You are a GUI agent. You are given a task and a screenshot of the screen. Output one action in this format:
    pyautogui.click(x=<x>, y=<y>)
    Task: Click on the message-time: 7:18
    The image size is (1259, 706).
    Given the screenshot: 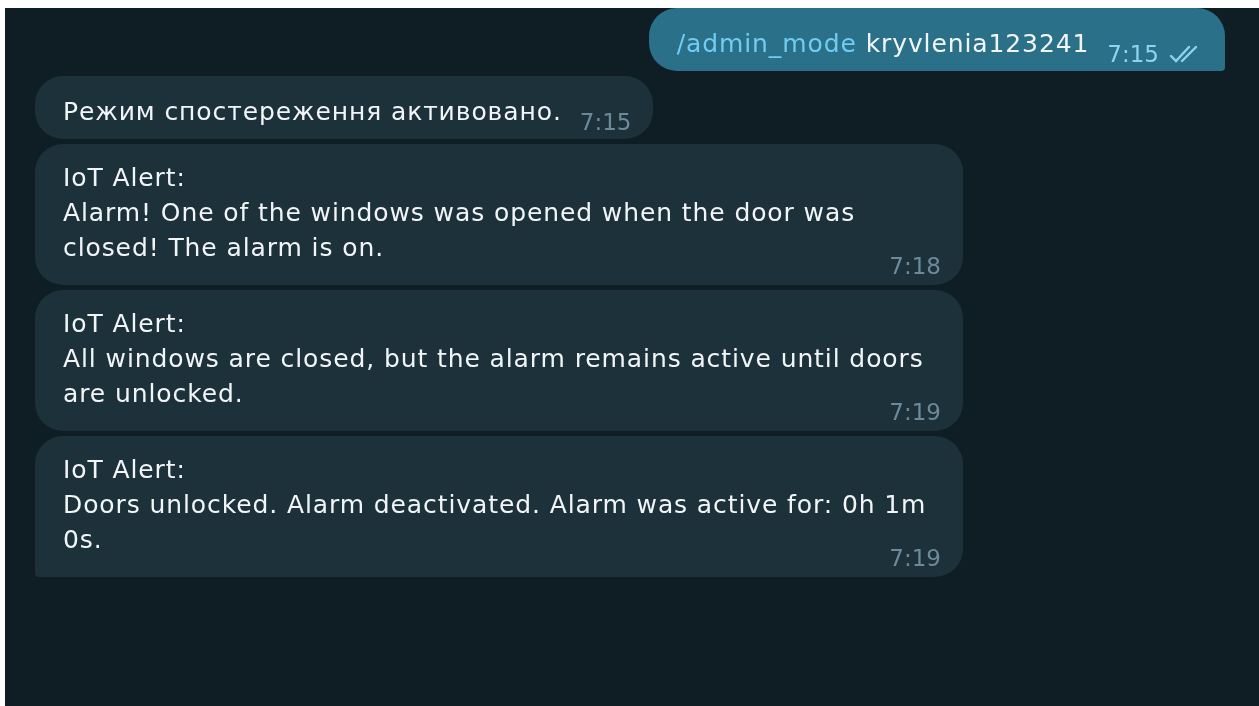 What is the action you would take?
    pyautogui.click(x=915, y=266)
    